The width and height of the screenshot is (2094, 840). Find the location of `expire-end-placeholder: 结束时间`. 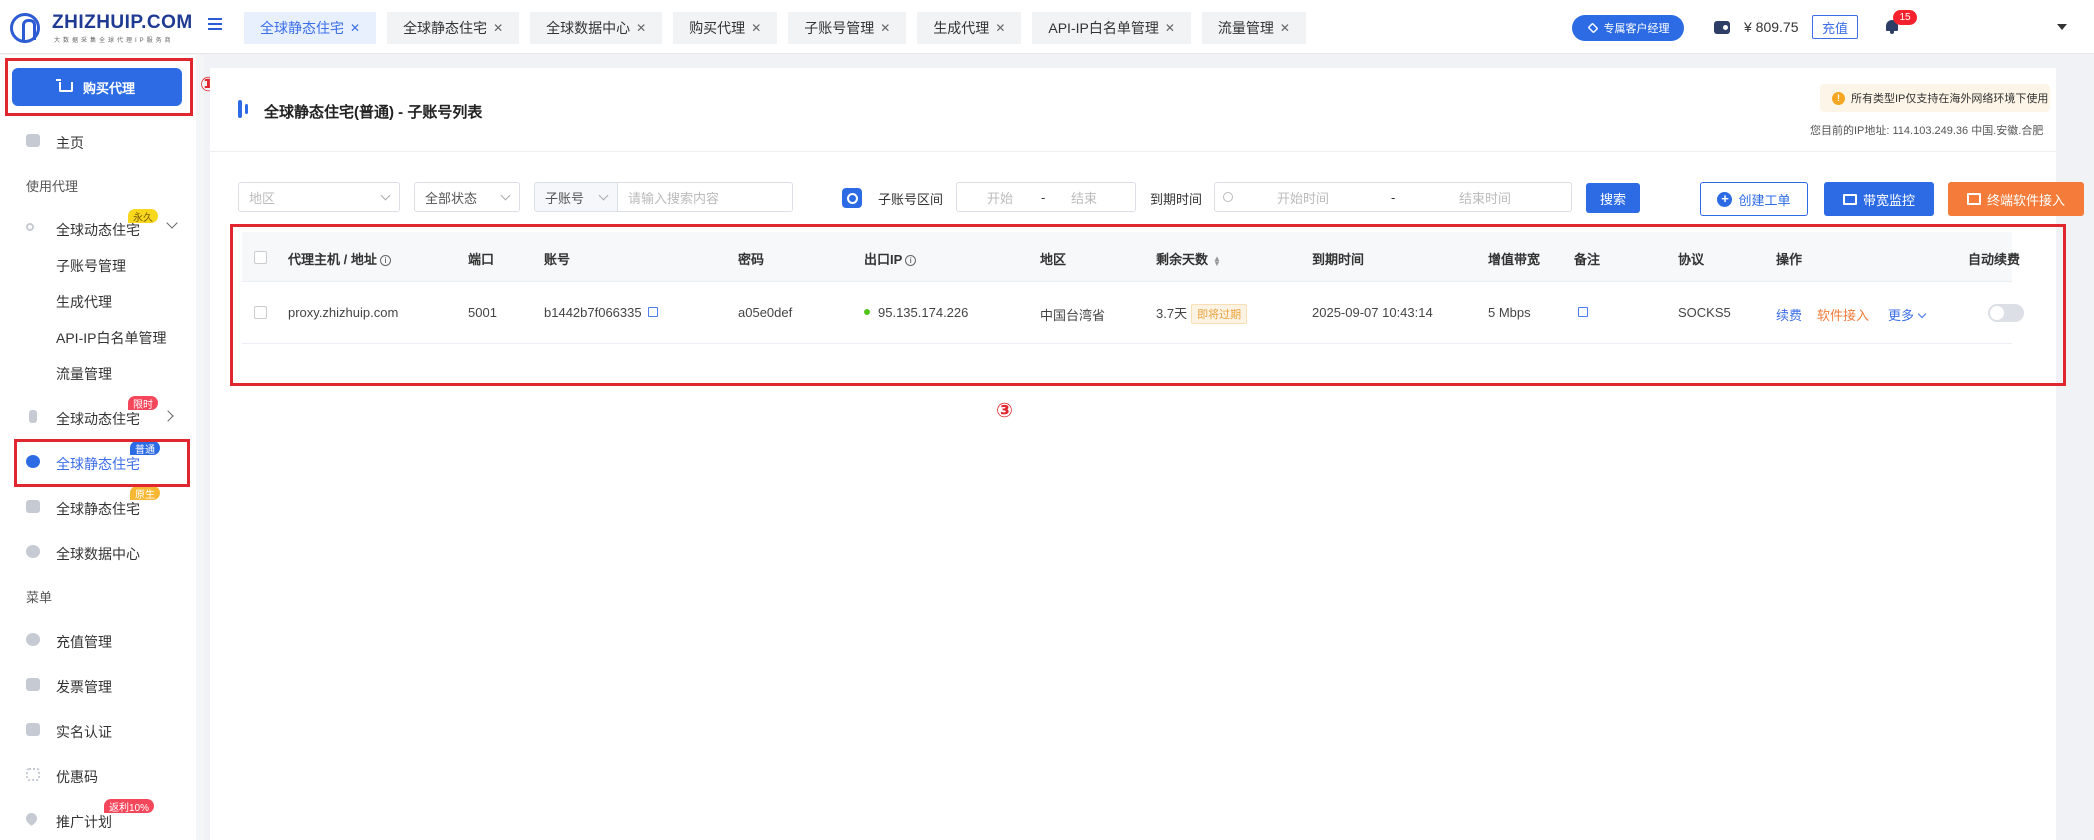

expire-end-placeholder: 结束时间 is located at coordinates (1485, 198).